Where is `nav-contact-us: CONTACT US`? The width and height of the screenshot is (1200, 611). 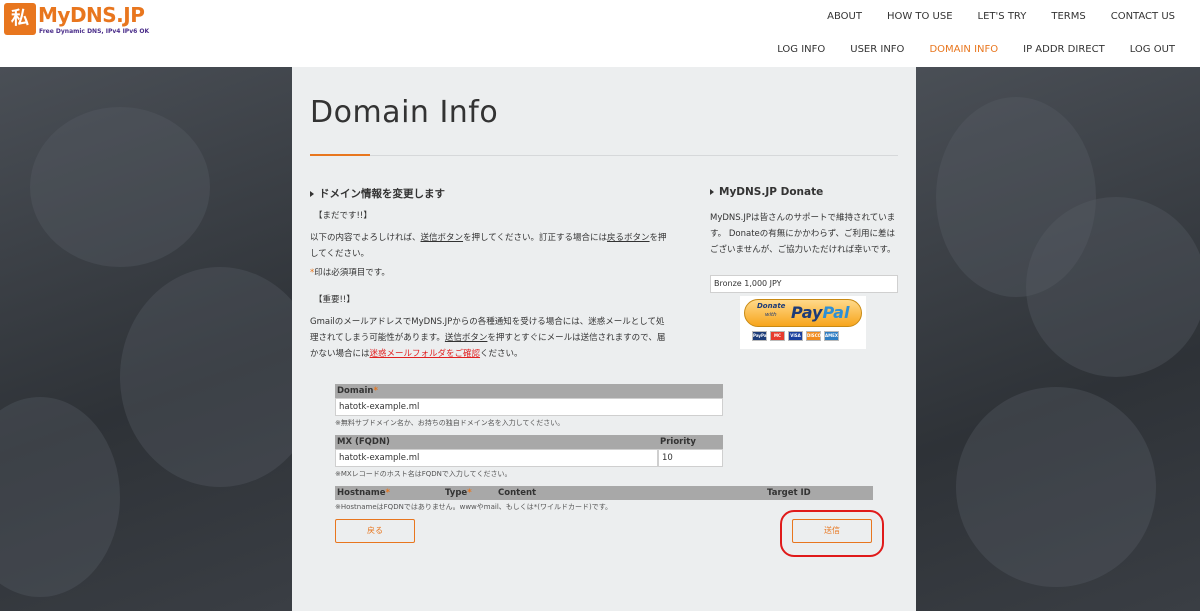 nav-contact-us: CONTACT US is located at coordinates (1143, 16).